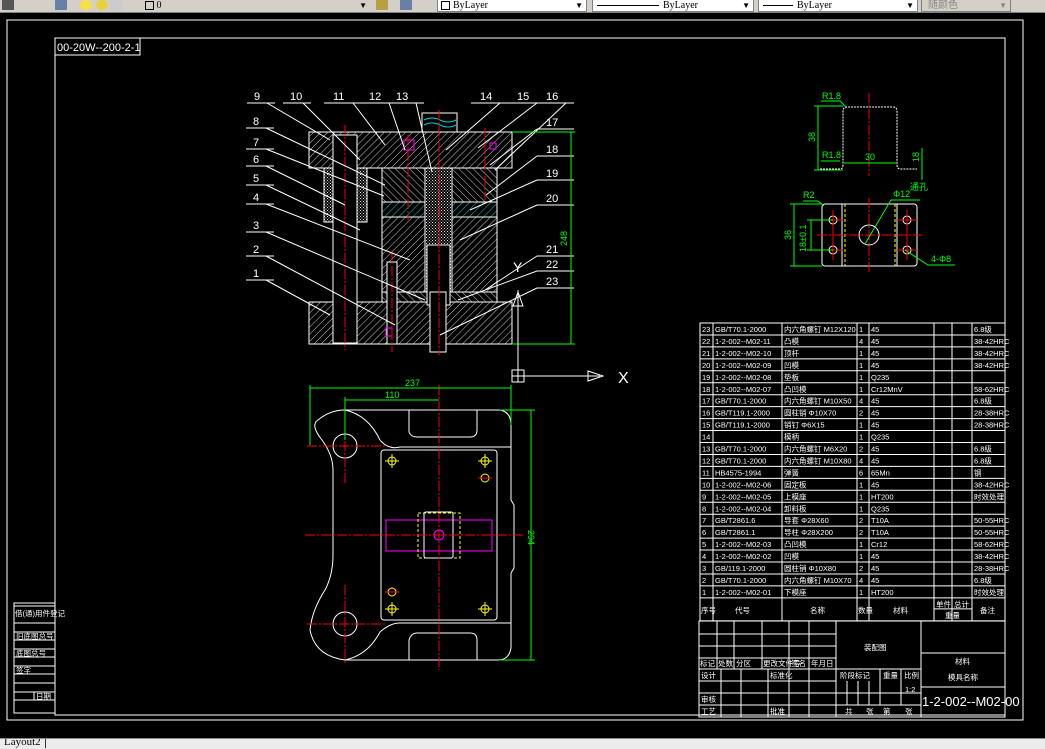  What do you see at coordinates (791, 353) in the screenshot?
I see `table-cell: 顶杆` at bounding box center [791, 353].